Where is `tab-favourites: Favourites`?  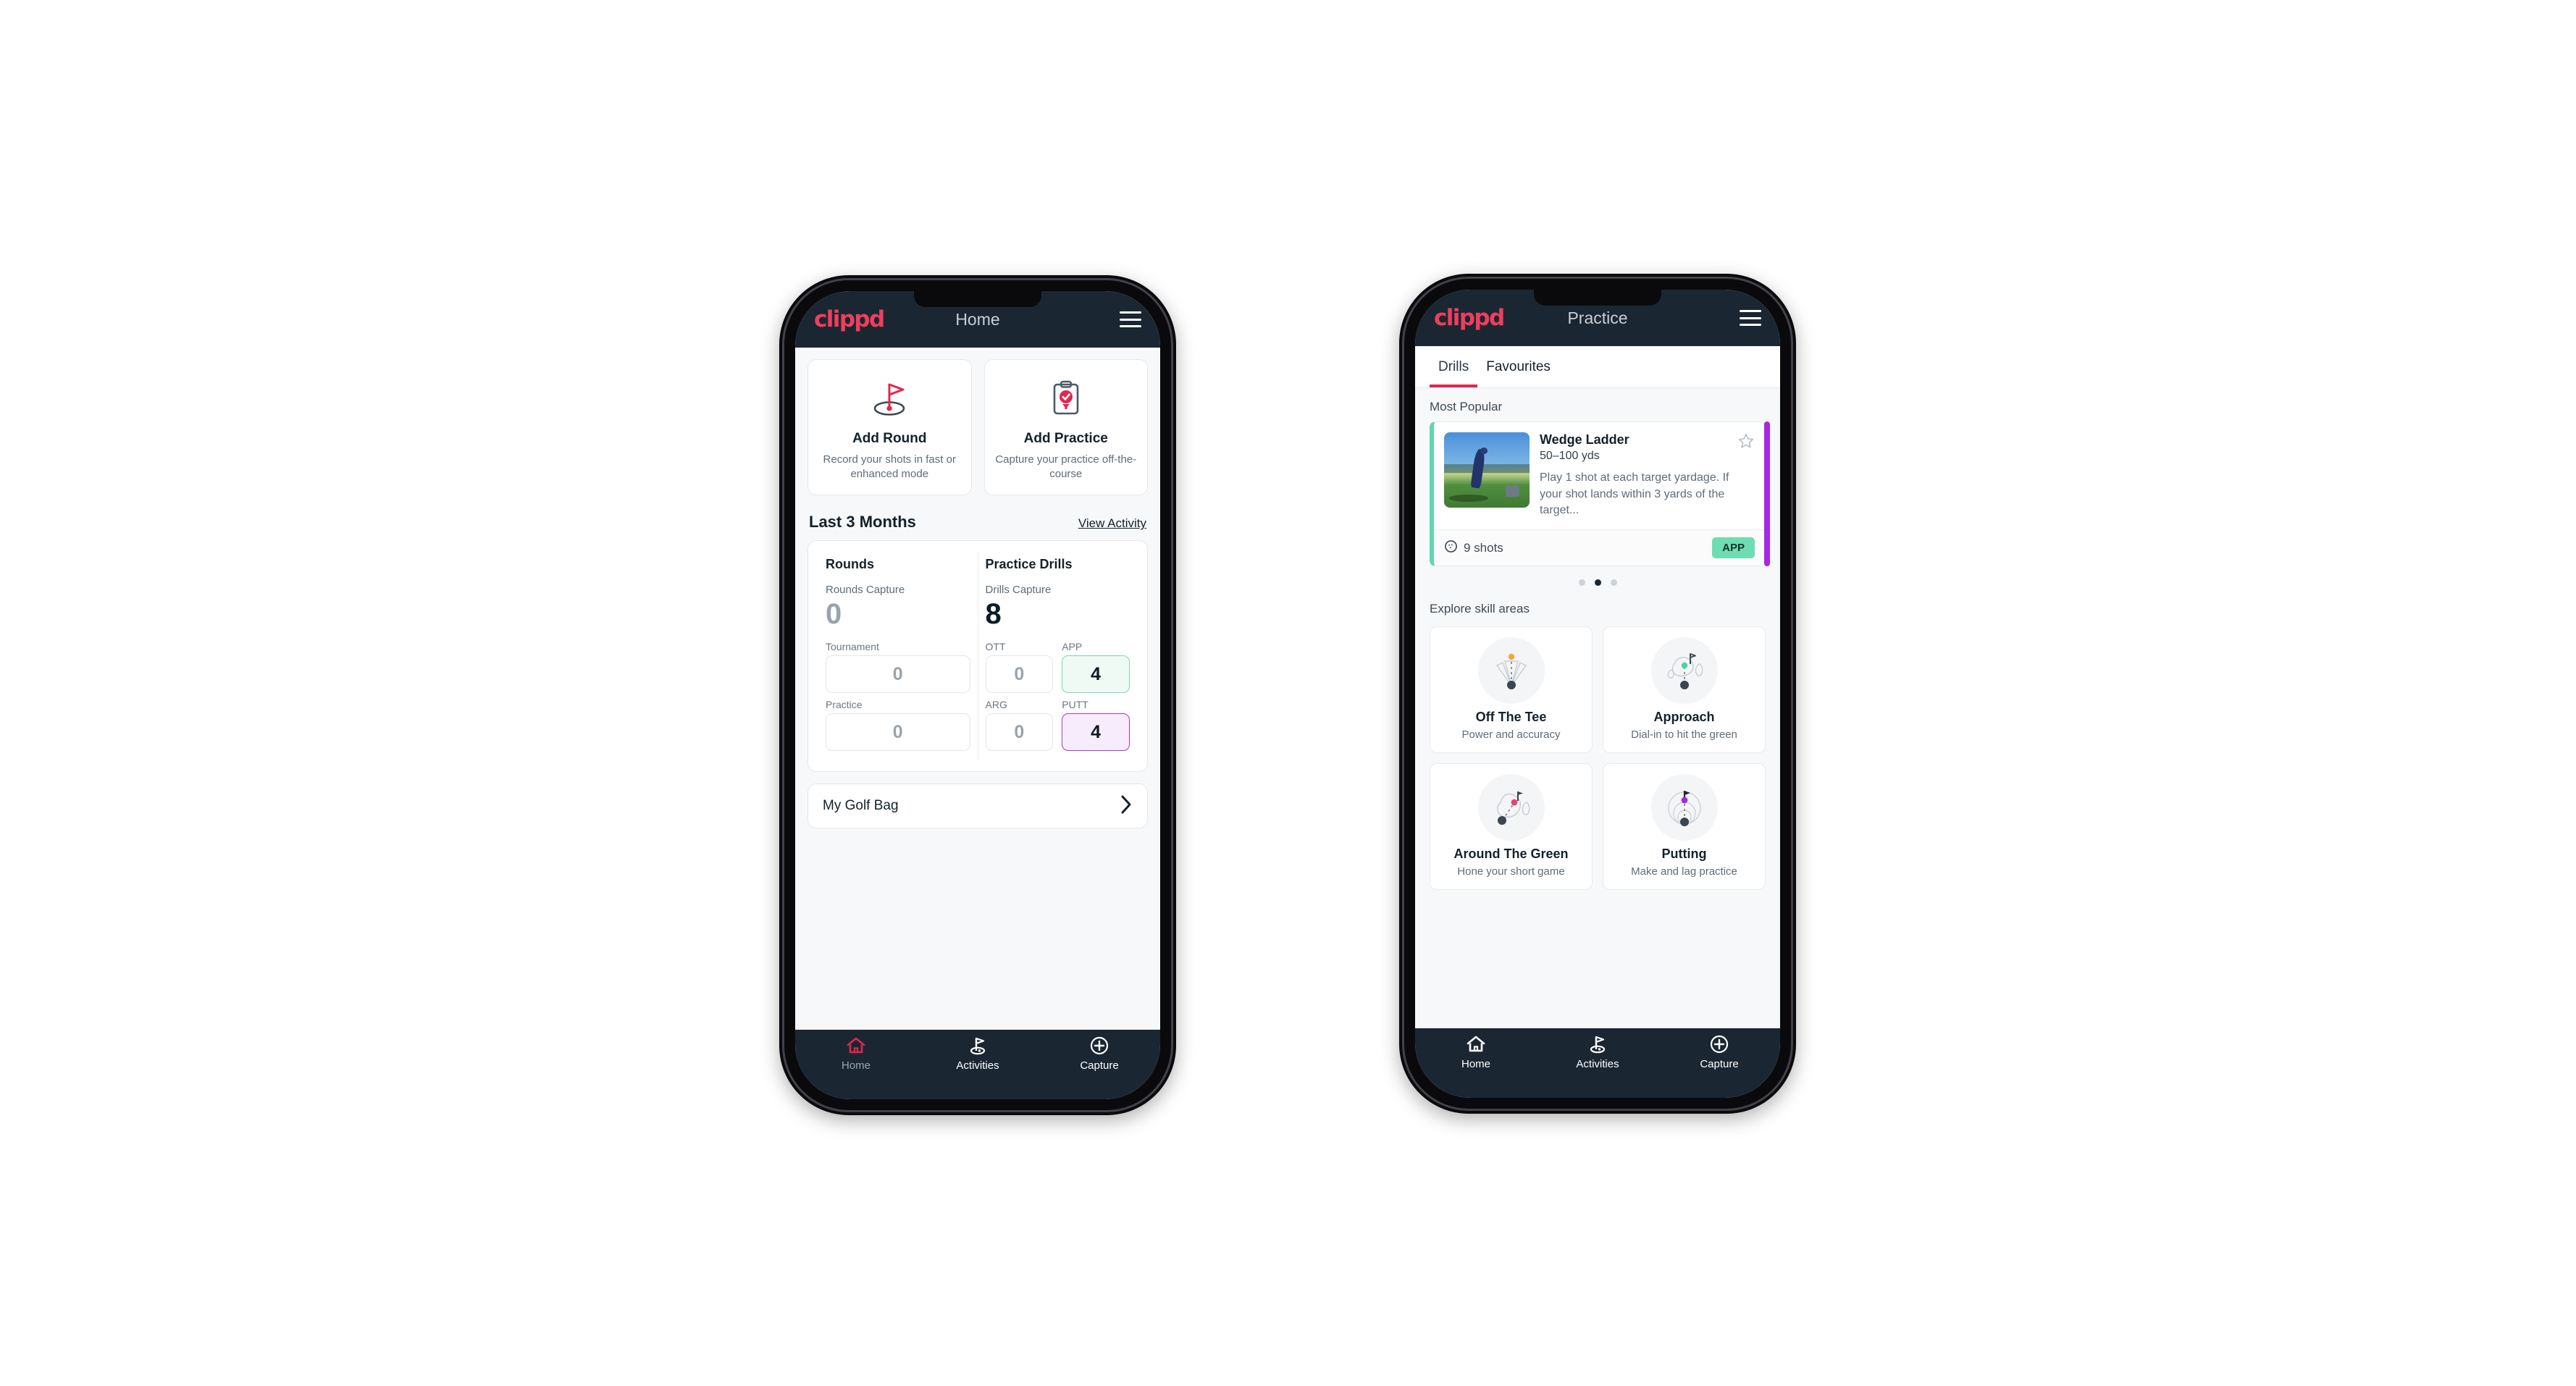
tab-favourites: Favourites is located at coordinates (1518, 366).